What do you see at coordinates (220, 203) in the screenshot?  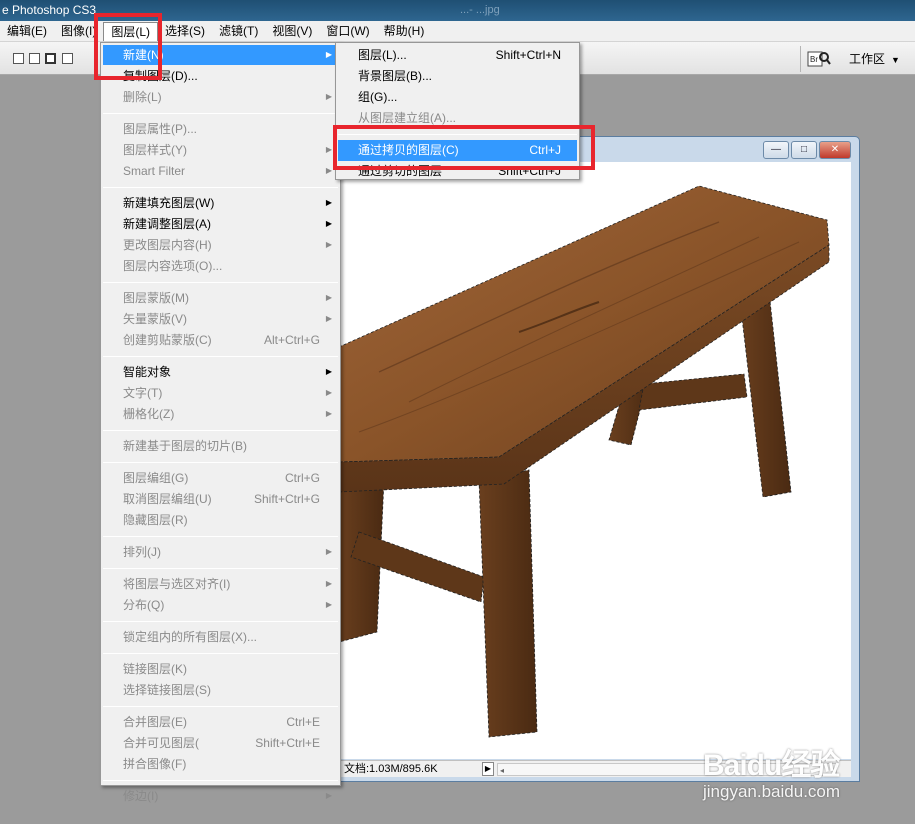 I see `layer-menu-item: 新建填充图层(W) ▶` at bounding box center [220, 203].